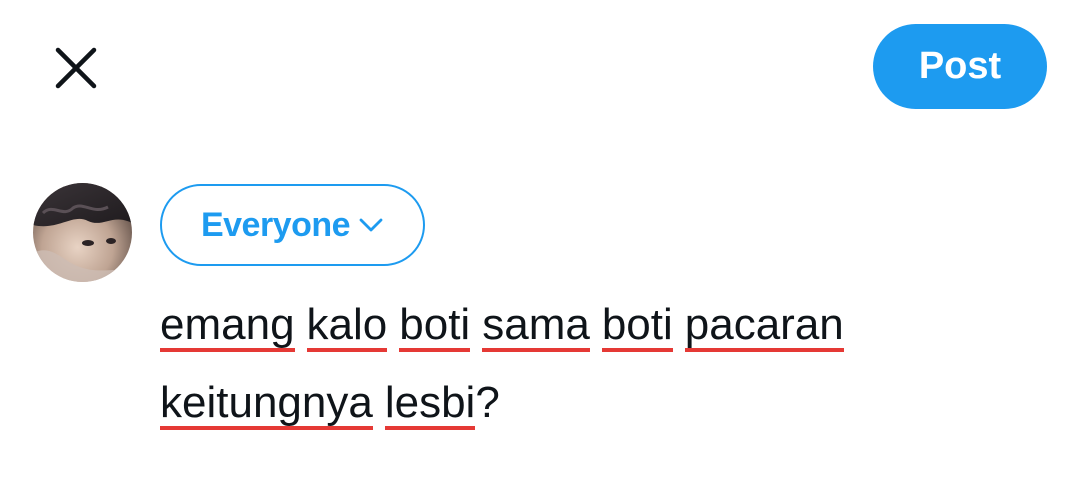 Image resolution: width=1080 pixels, height=504 pixels. Describe the element at coordinates (429, 403) in the screenshot. I see `text-word: lesbi` at that location.